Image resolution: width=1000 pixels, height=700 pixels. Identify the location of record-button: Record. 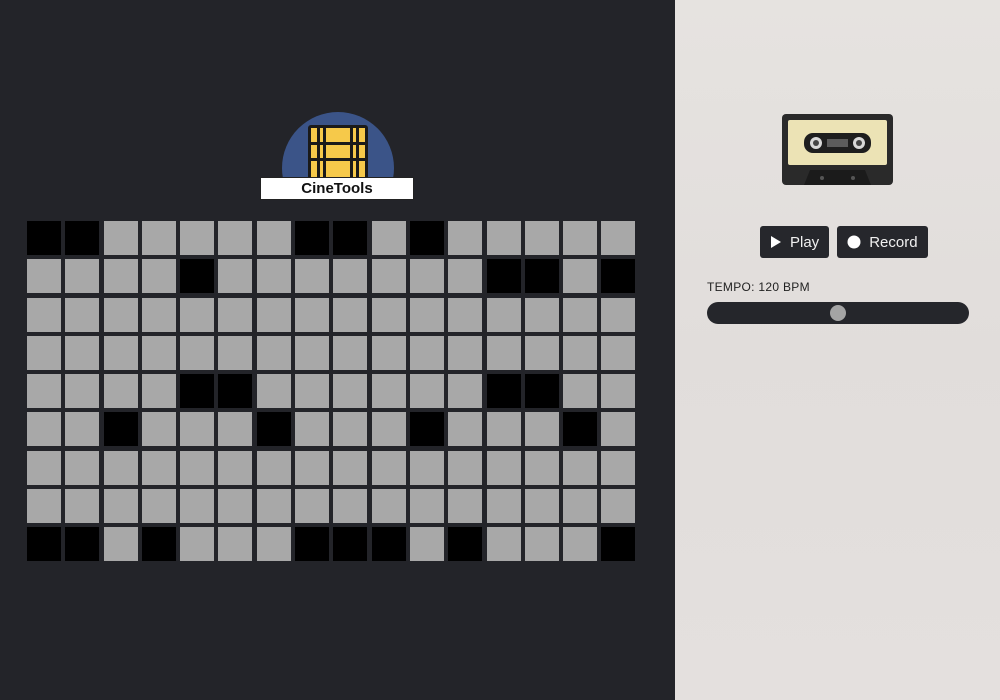
(882, 242).